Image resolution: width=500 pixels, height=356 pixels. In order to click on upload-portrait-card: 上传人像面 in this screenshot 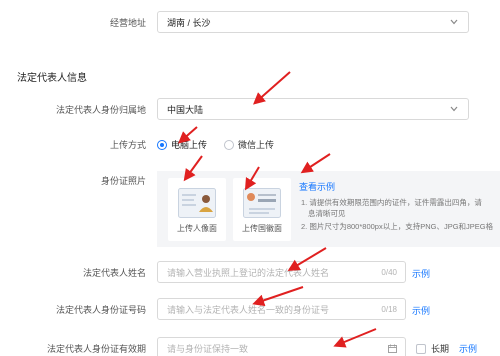, I will do `click(197, 209)`.